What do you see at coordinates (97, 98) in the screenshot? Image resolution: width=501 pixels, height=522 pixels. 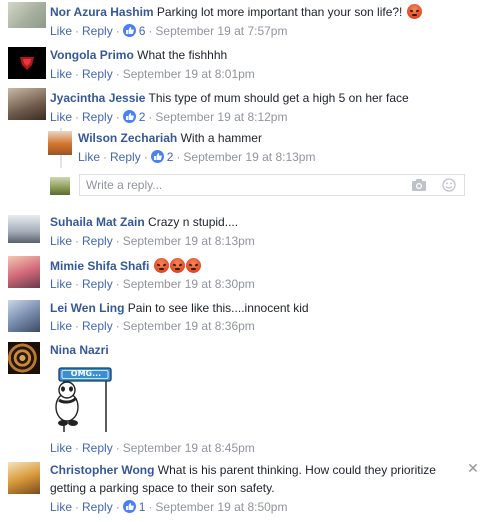 I see `commenter-name: Jyacintha Jessie` at bounding box center [97, 98].